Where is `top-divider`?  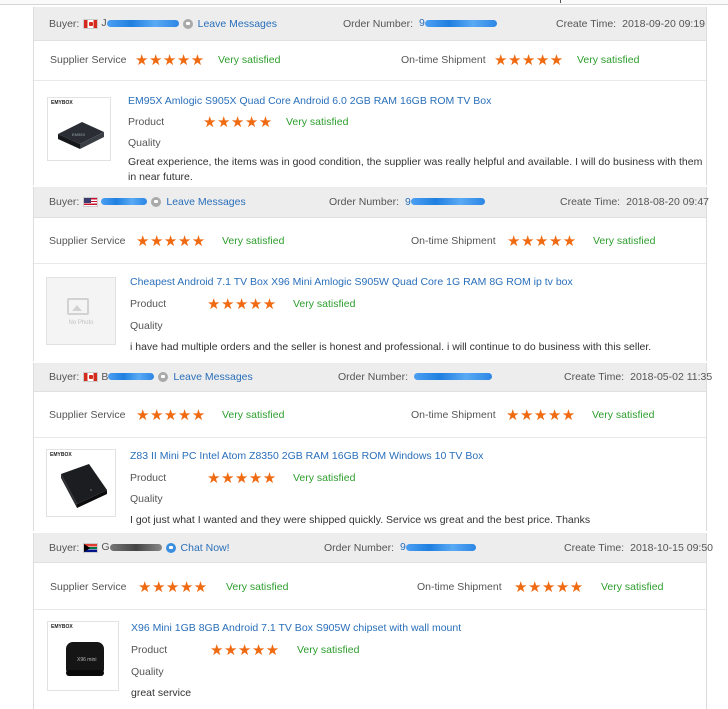
top-divider is located at coordinates (364, 2).